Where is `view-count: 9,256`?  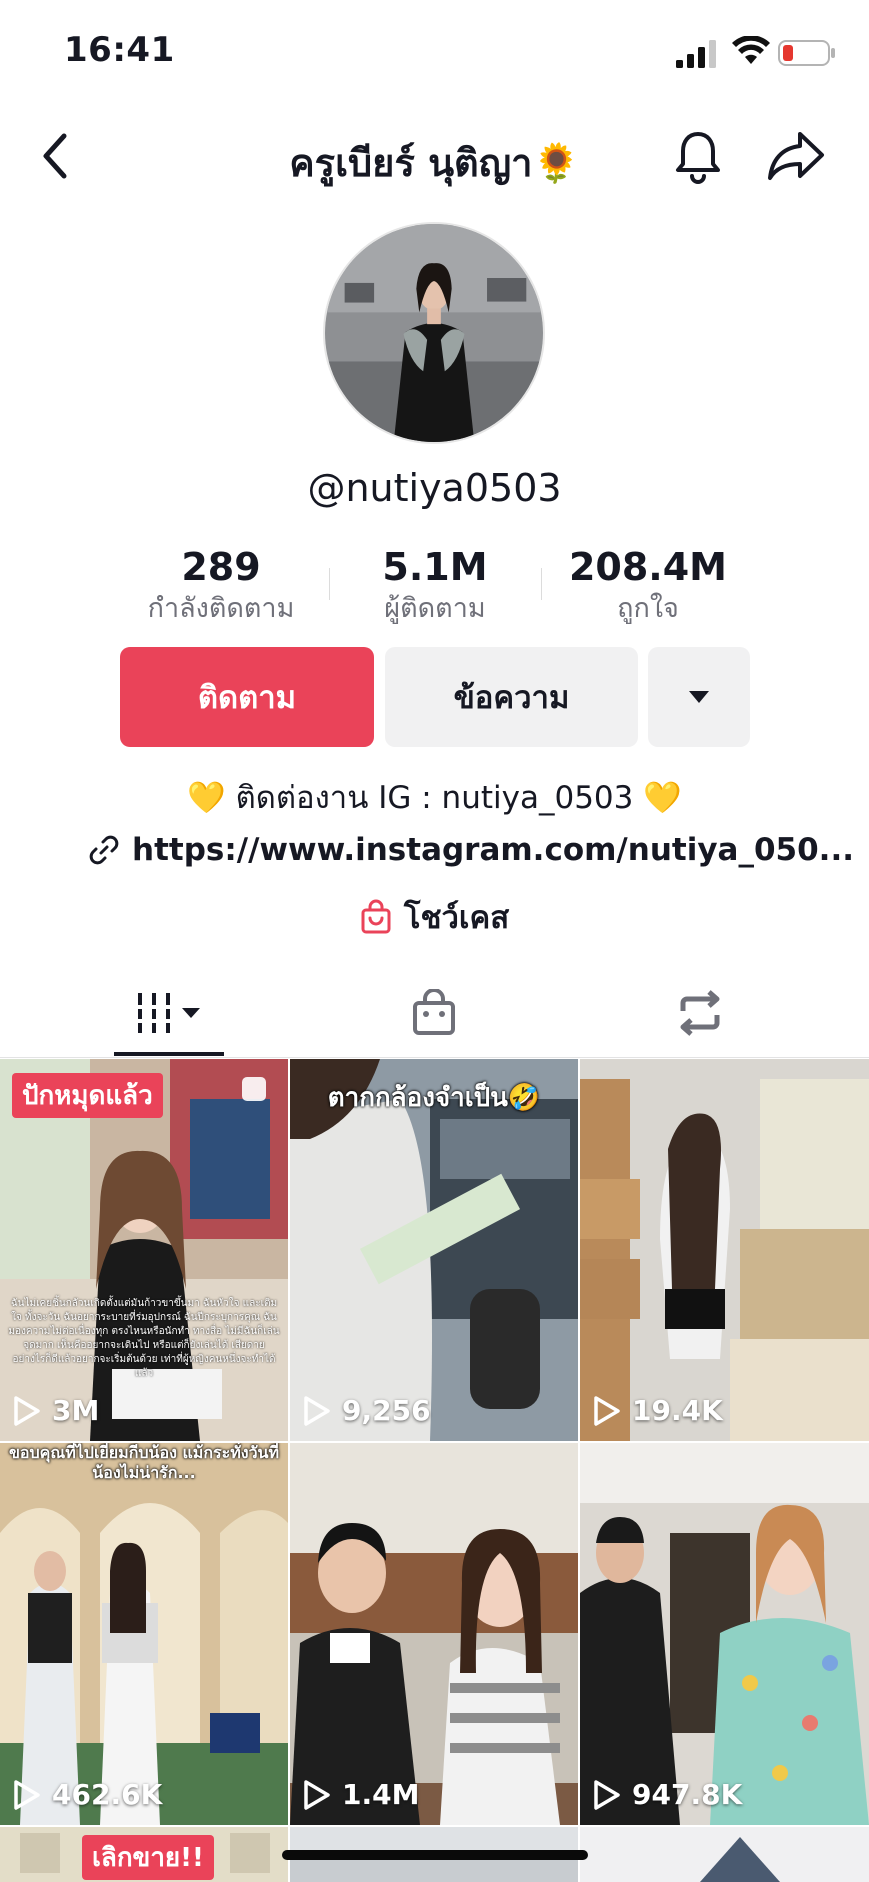 view-count: 9,256 is located at coordinates (366, 1410).